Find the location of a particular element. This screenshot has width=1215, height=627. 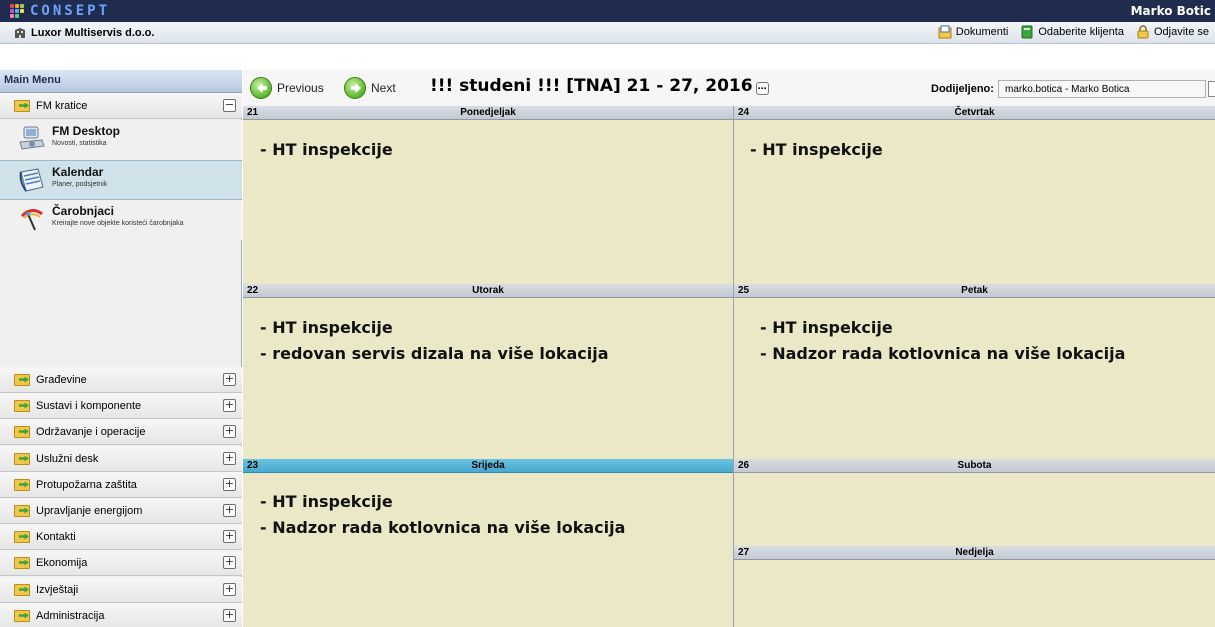

assigned-label: Dodijeljeno: is located at coordinates (962, 89).